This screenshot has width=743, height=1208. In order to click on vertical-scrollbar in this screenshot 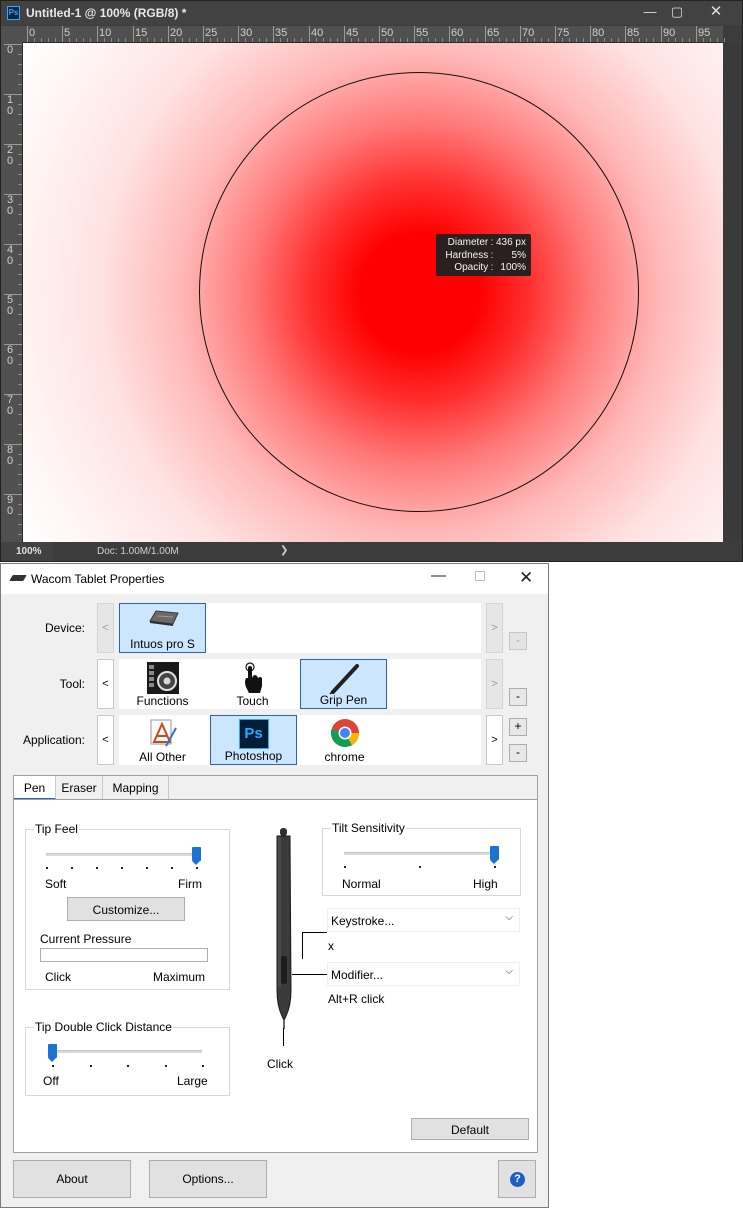, I will do `click(732, 292)`.